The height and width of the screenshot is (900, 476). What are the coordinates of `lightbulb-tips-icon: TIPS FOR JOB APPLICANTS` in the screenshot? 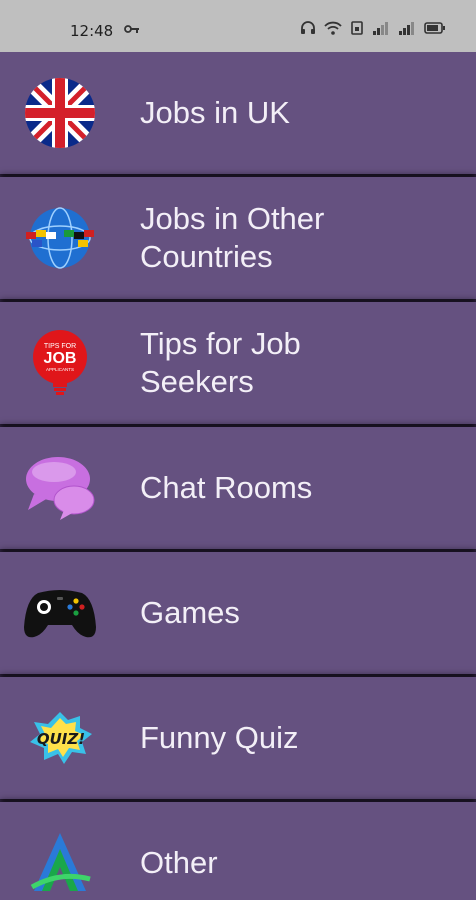 It's located at (60, 362).